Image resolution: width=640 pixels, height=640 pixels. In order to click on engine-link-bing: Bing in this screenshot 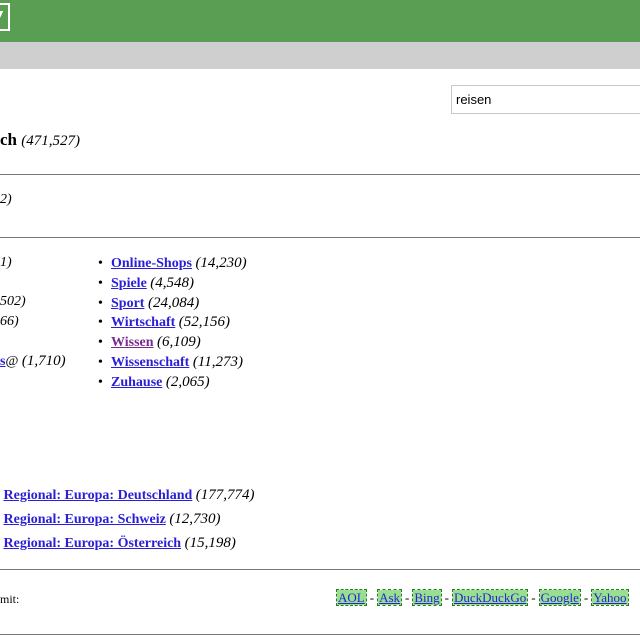, I will do `click(427, 597)`.